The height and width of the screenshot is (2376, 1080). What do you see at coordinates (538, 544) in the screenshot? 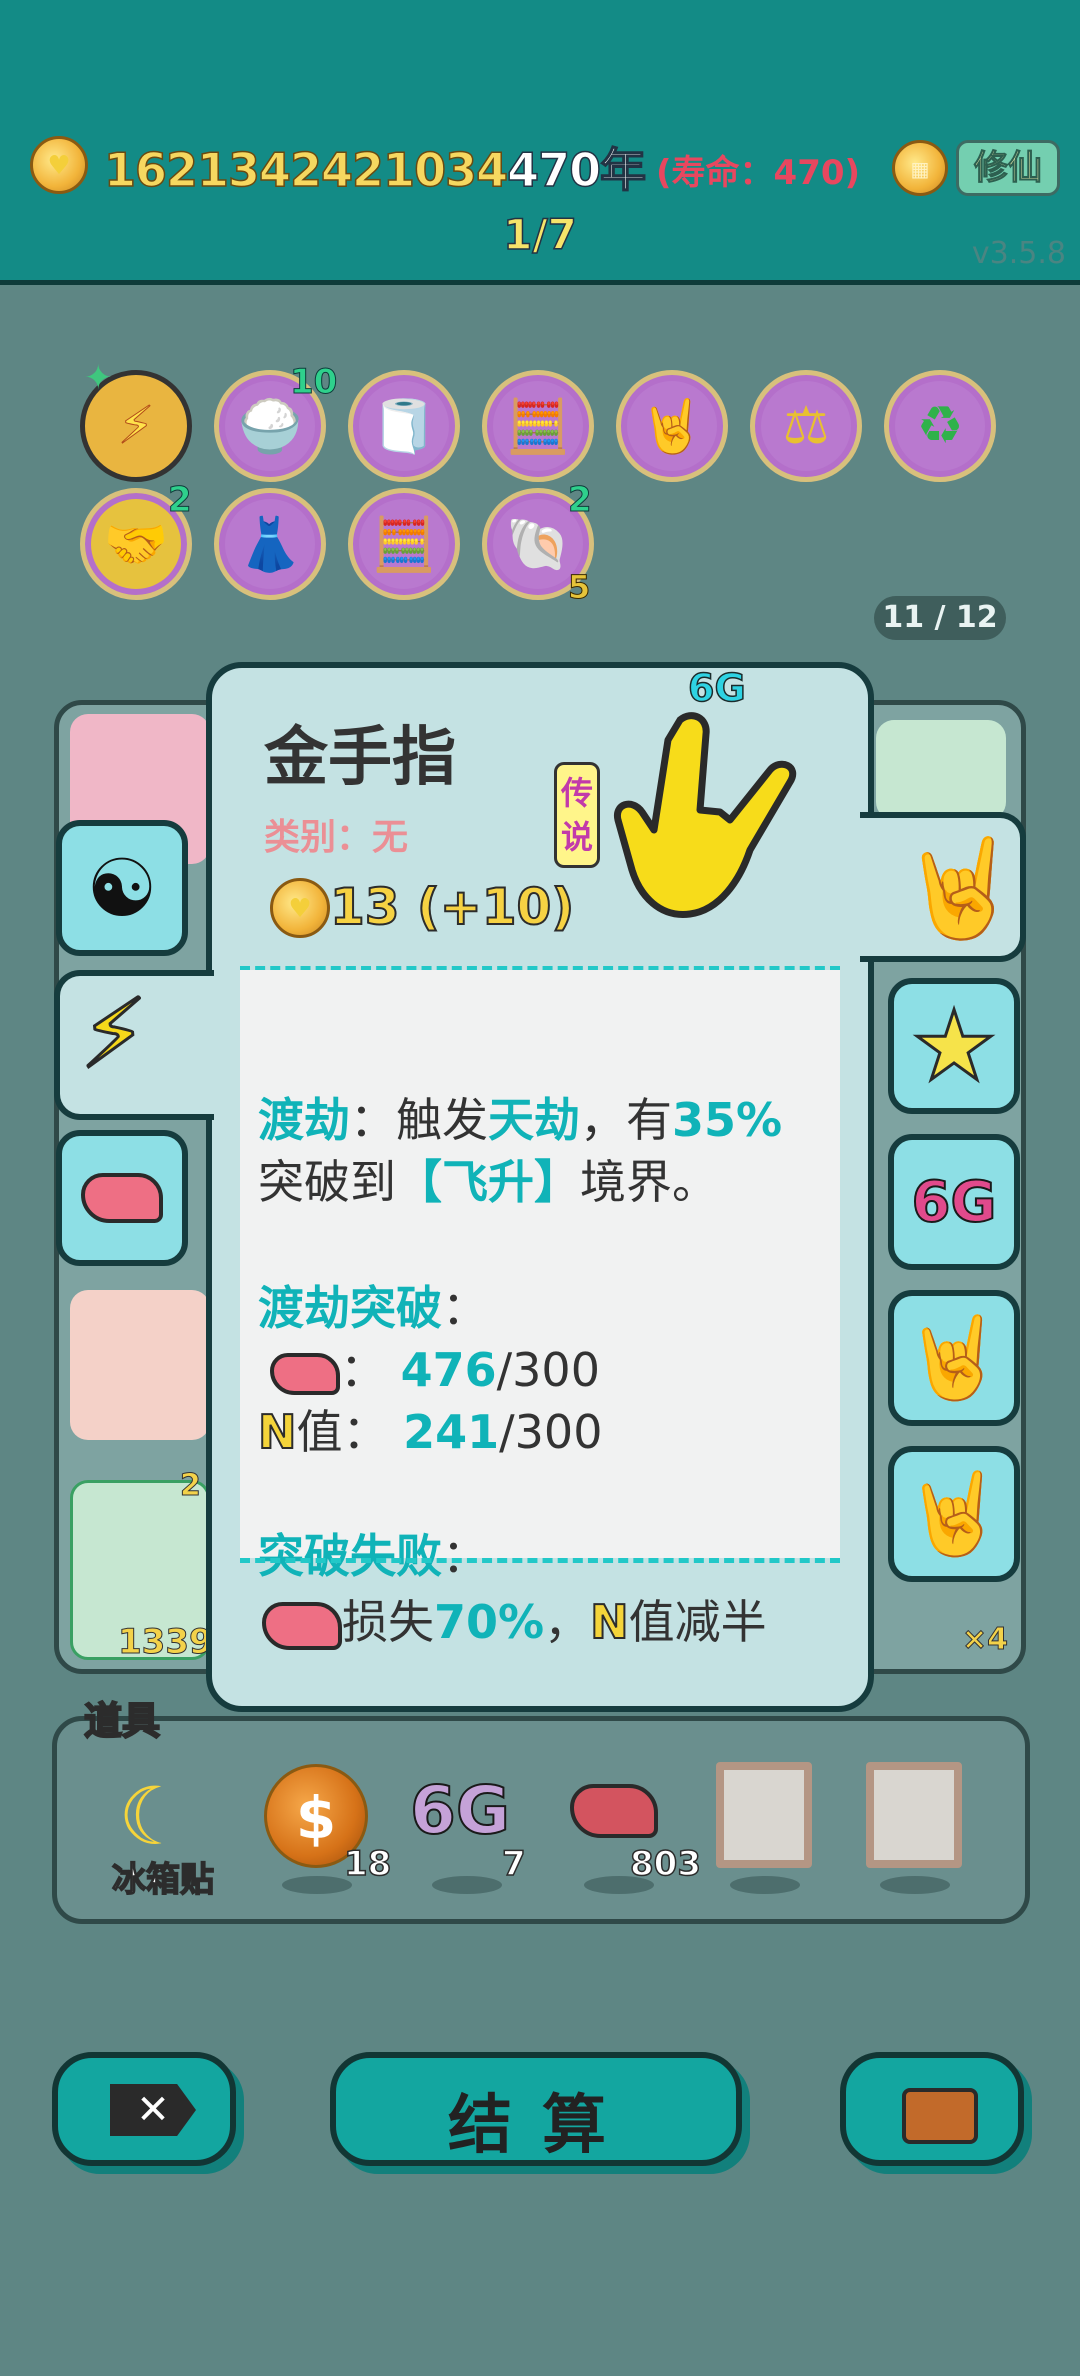
I see `shell-icon: 🐚` at bounding box center [538, 544].